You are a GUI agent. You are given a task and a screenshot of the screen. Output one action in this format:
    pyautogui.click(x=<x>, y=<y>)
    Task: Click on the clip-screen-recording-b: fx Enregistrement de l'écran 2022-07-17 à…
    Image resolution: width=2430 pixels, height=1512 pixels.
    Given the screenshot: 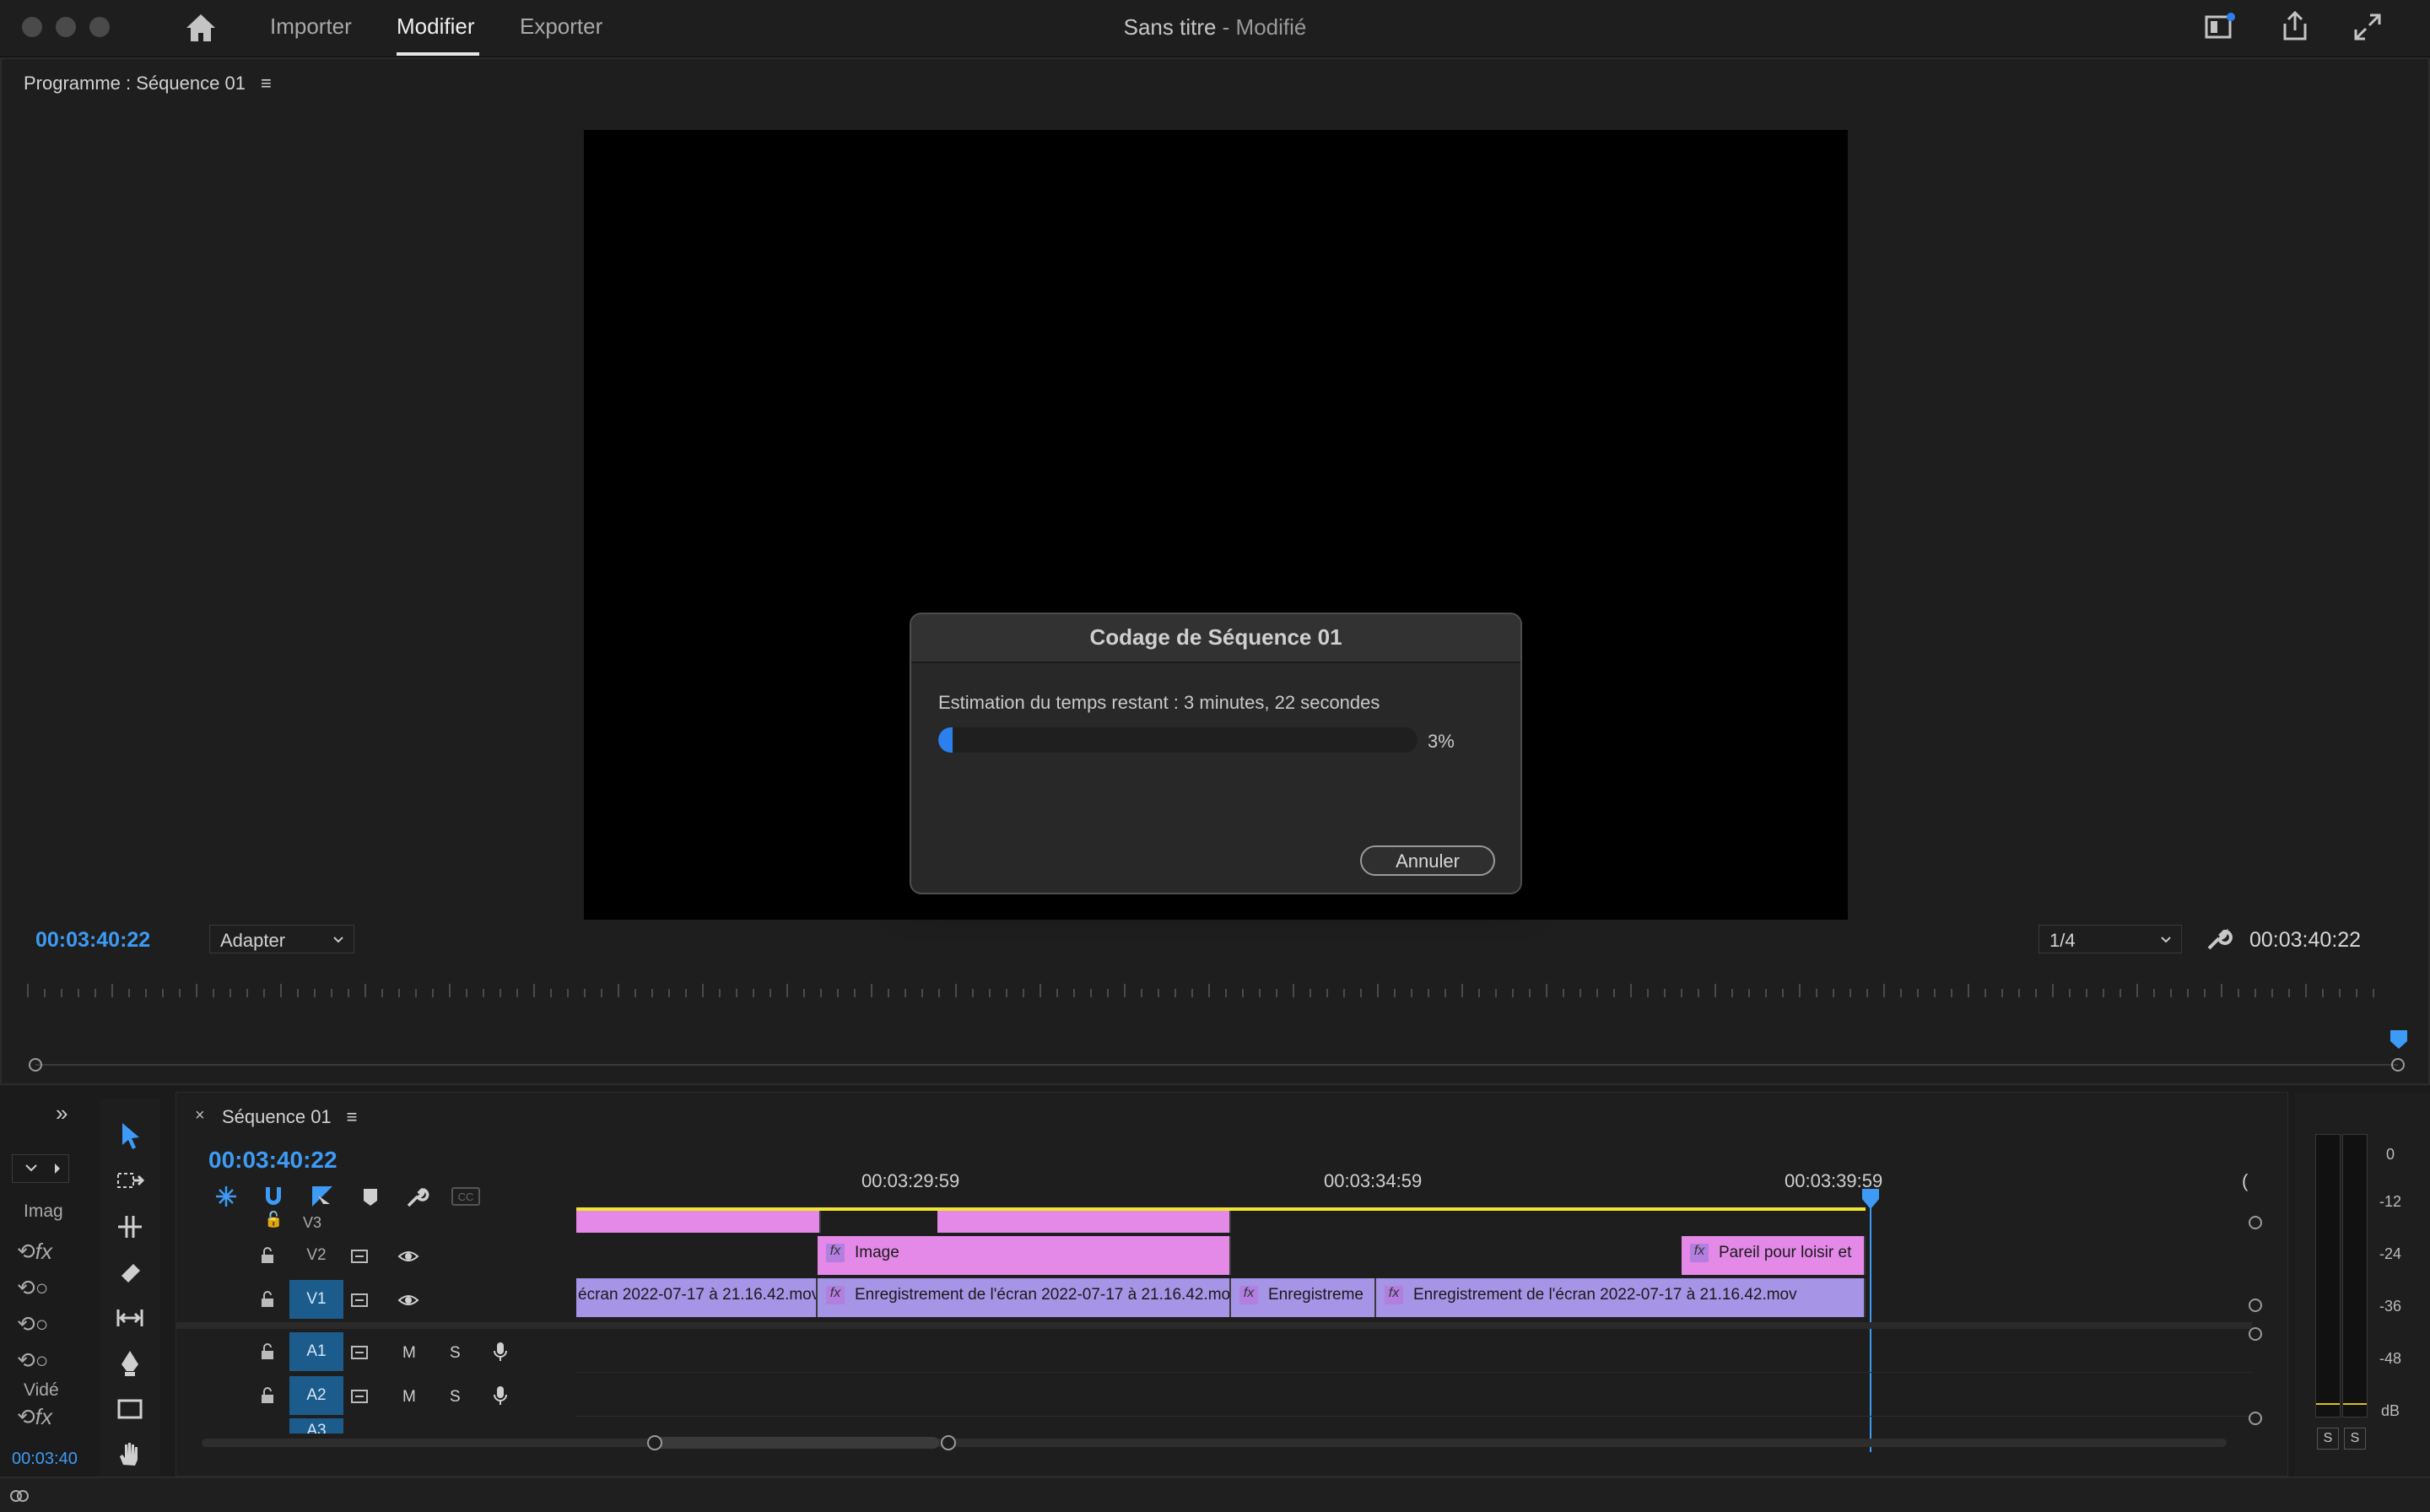 What is the action you would take?
    pyautogui.click(x=1024, y=1297)
    